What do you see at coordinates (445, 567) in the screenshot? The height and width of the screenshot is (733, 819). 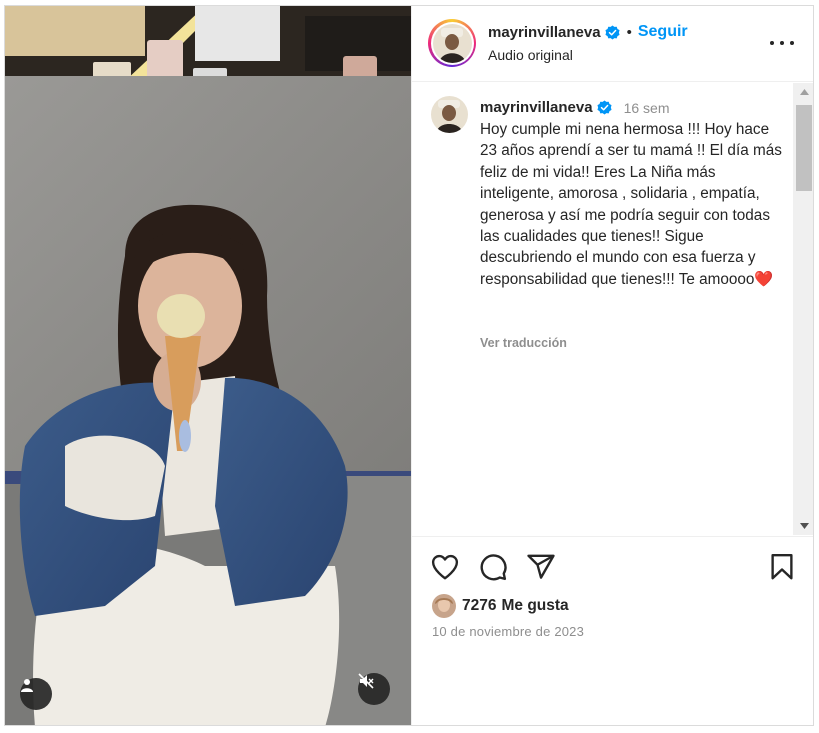 I see `heart-icon` at bounding box center [445, 567].